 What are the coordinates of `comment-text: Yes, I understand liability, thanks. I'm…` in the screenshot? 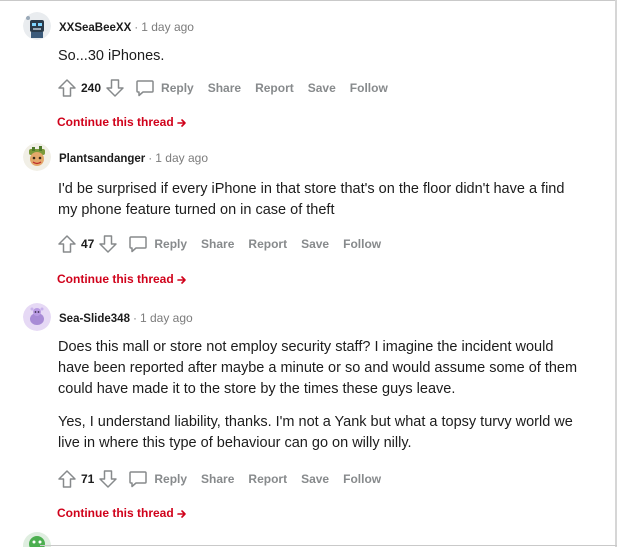 It's located at (315, 432).